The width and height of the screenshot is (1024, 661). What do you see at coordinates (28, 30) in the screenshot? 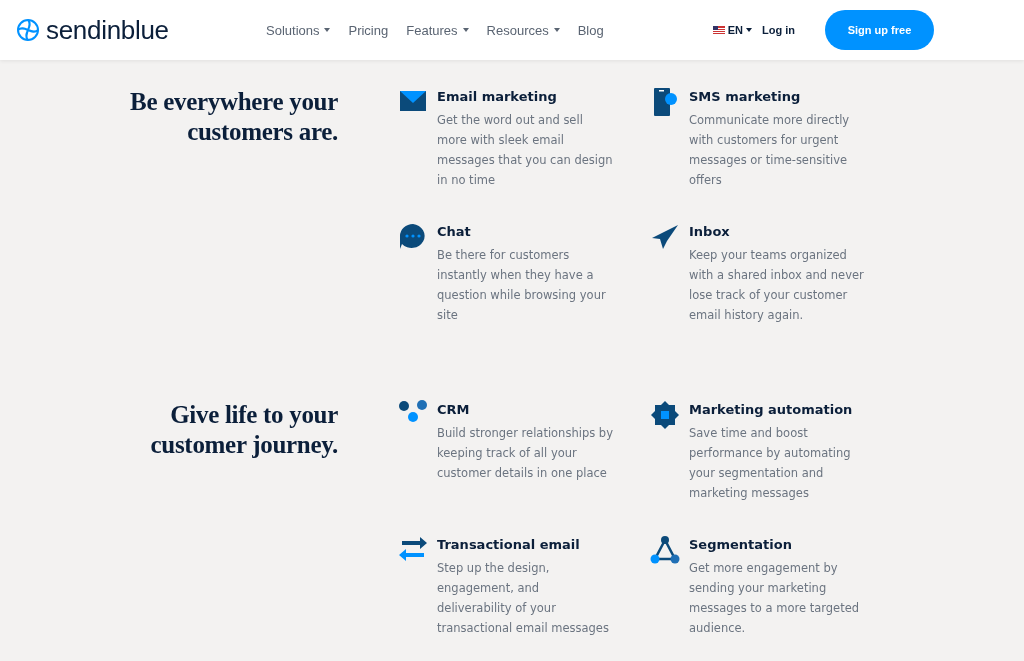
I see `logo-icon` at bounding box center [28, 30].